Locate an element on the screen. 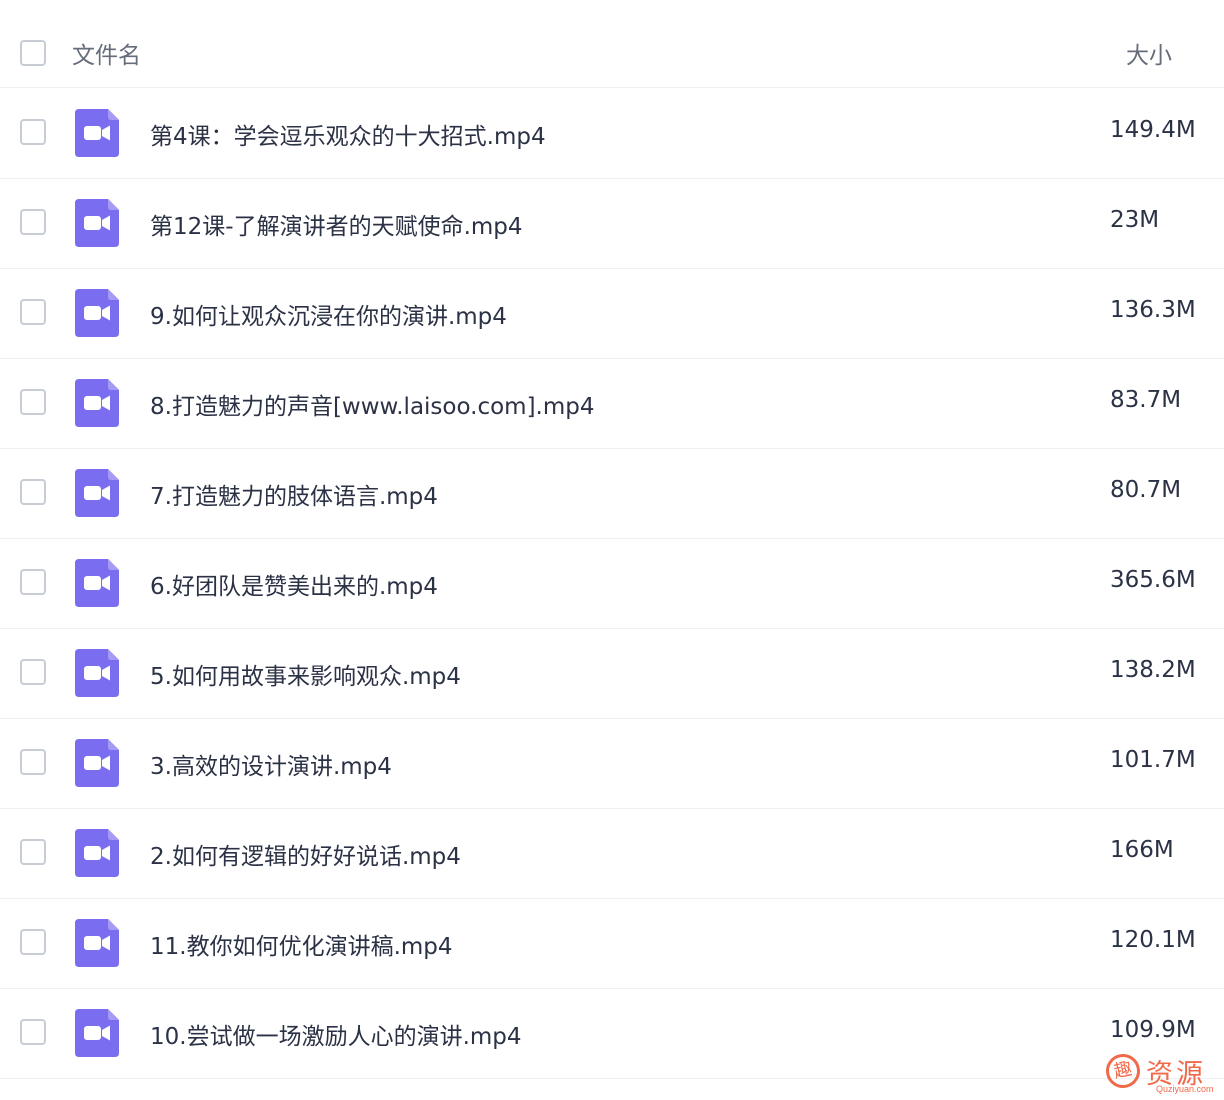 Image resolution: width=1224 pixels, height=1100 pixels. file-name: 3.高效的设计演讲.mp4 is located at coordinates (271, 764).